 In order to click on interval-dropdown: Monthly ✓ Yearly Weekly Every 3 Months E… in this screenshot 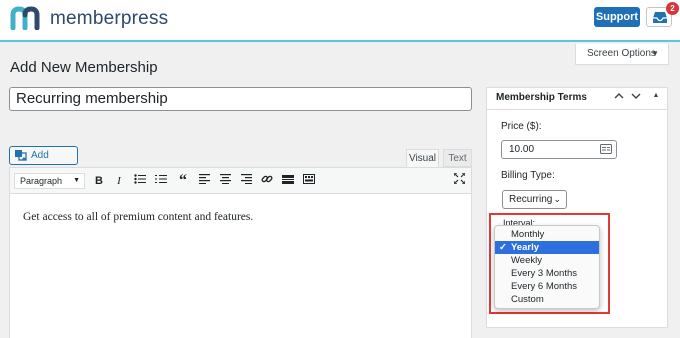, I will do `click(547, 267)`.